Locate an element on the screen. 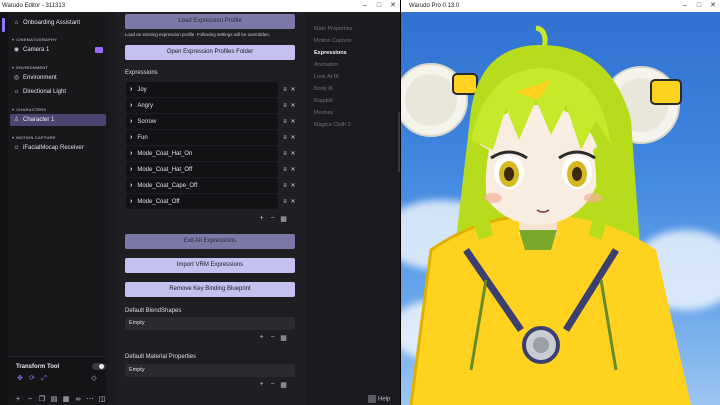  clipboard-icon: ▤ is located at coordinates (54, 399).